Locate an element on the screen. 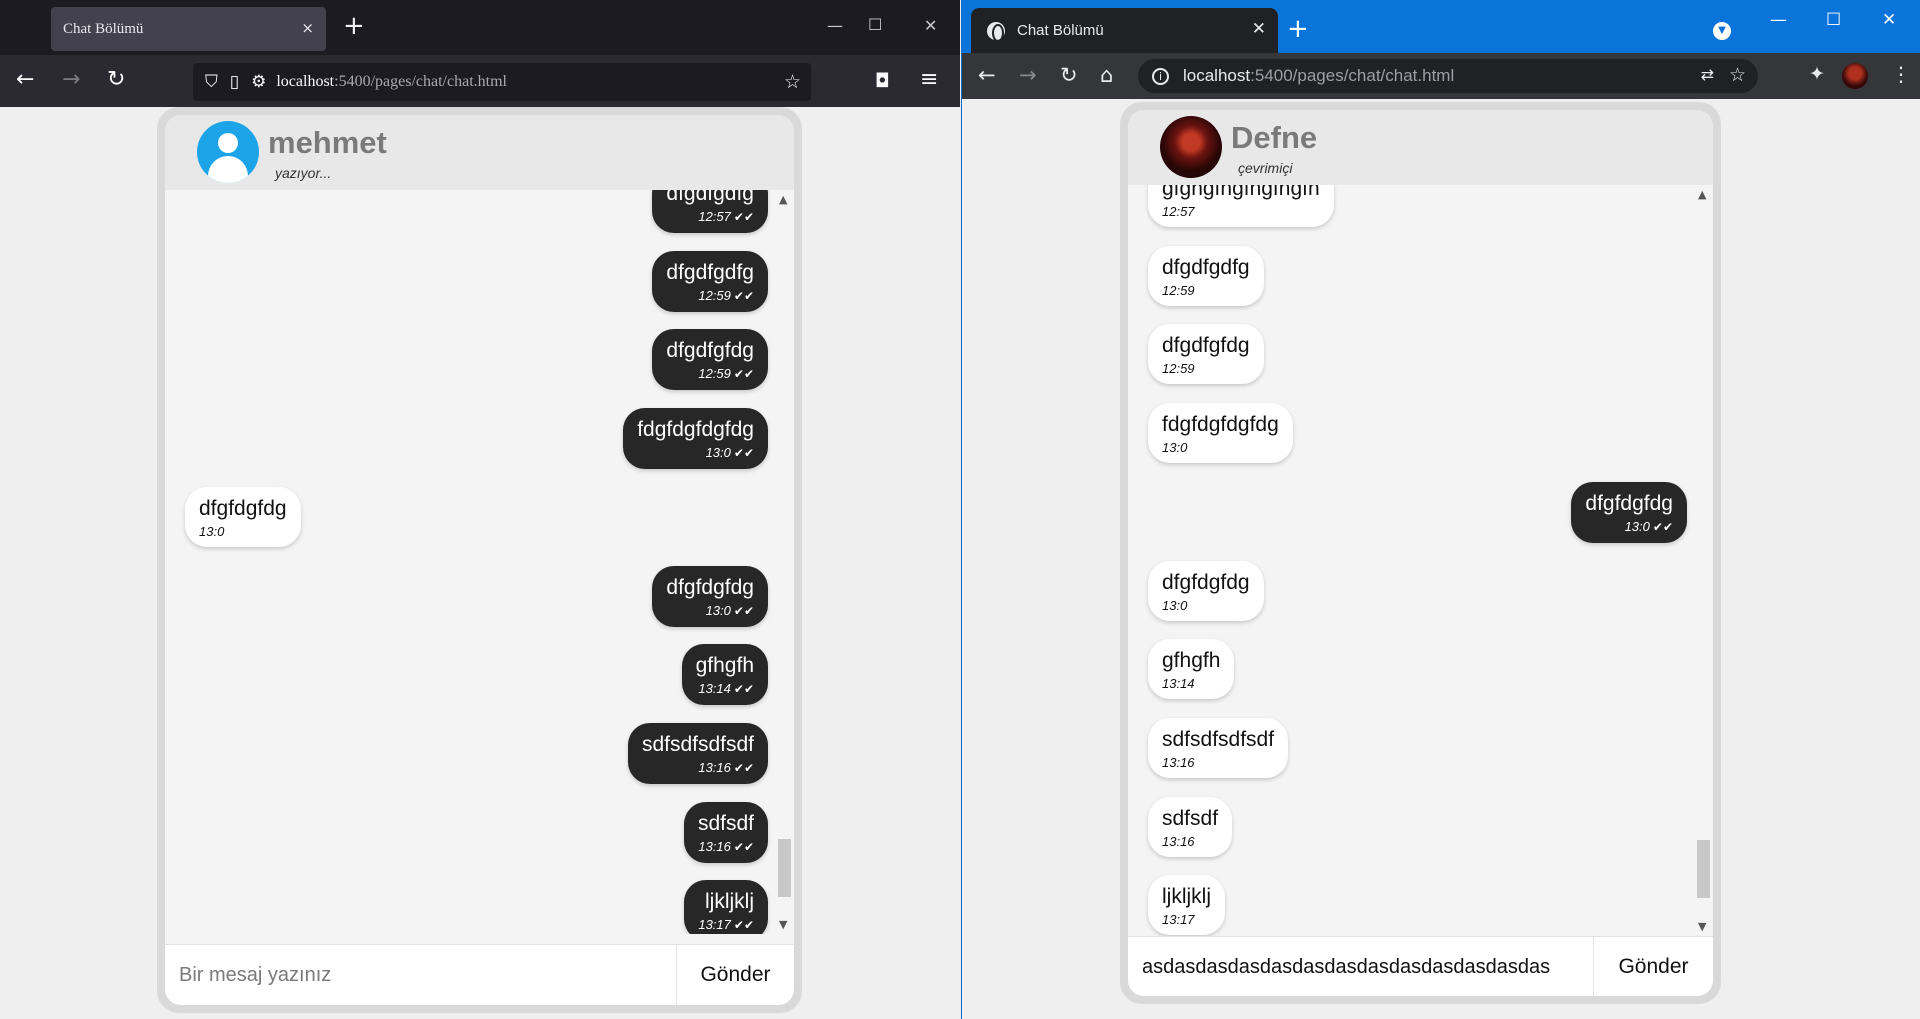  message-text: sdfsdfsdfsdf is located at coordinates (1218, 739).